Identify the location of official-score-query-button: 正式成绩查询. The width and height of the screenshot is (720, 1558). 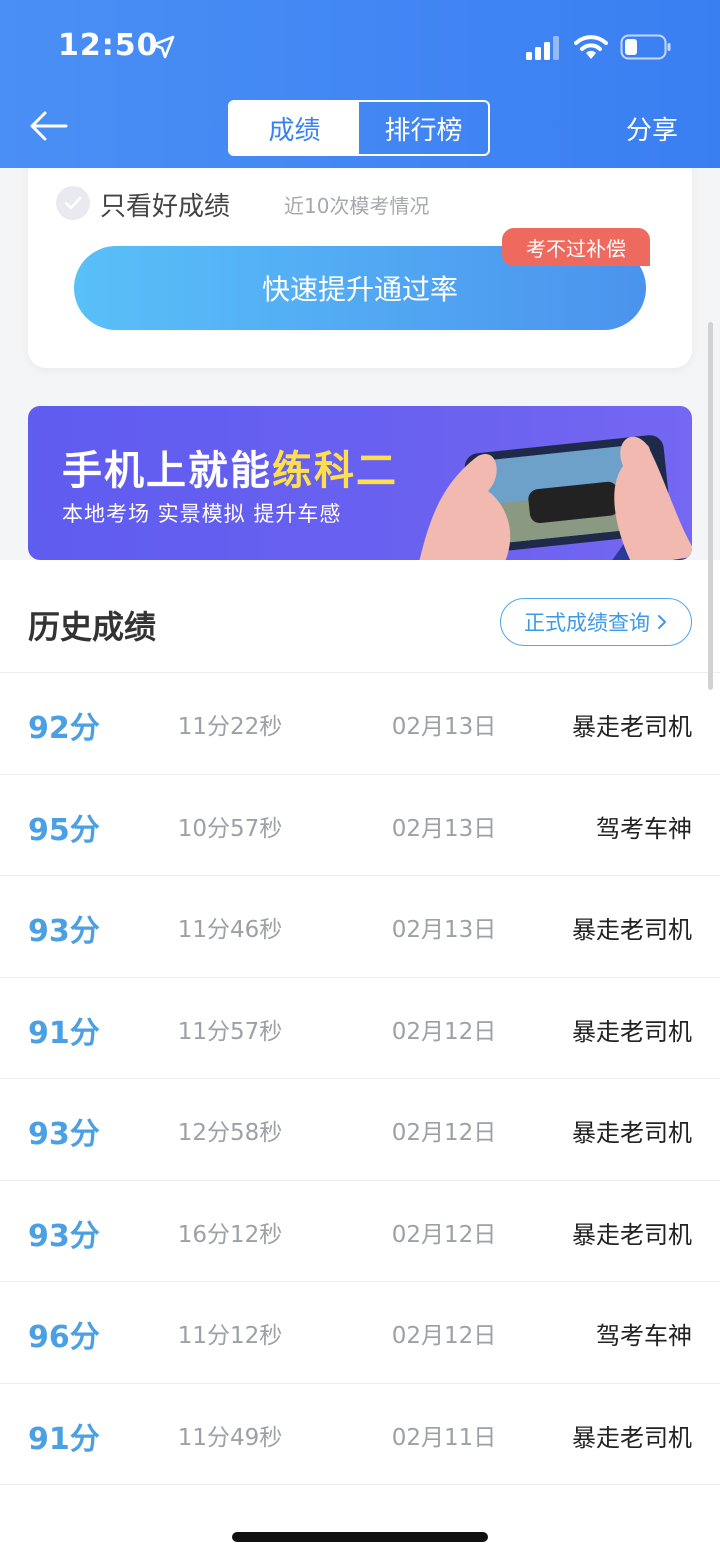
(596, 622).